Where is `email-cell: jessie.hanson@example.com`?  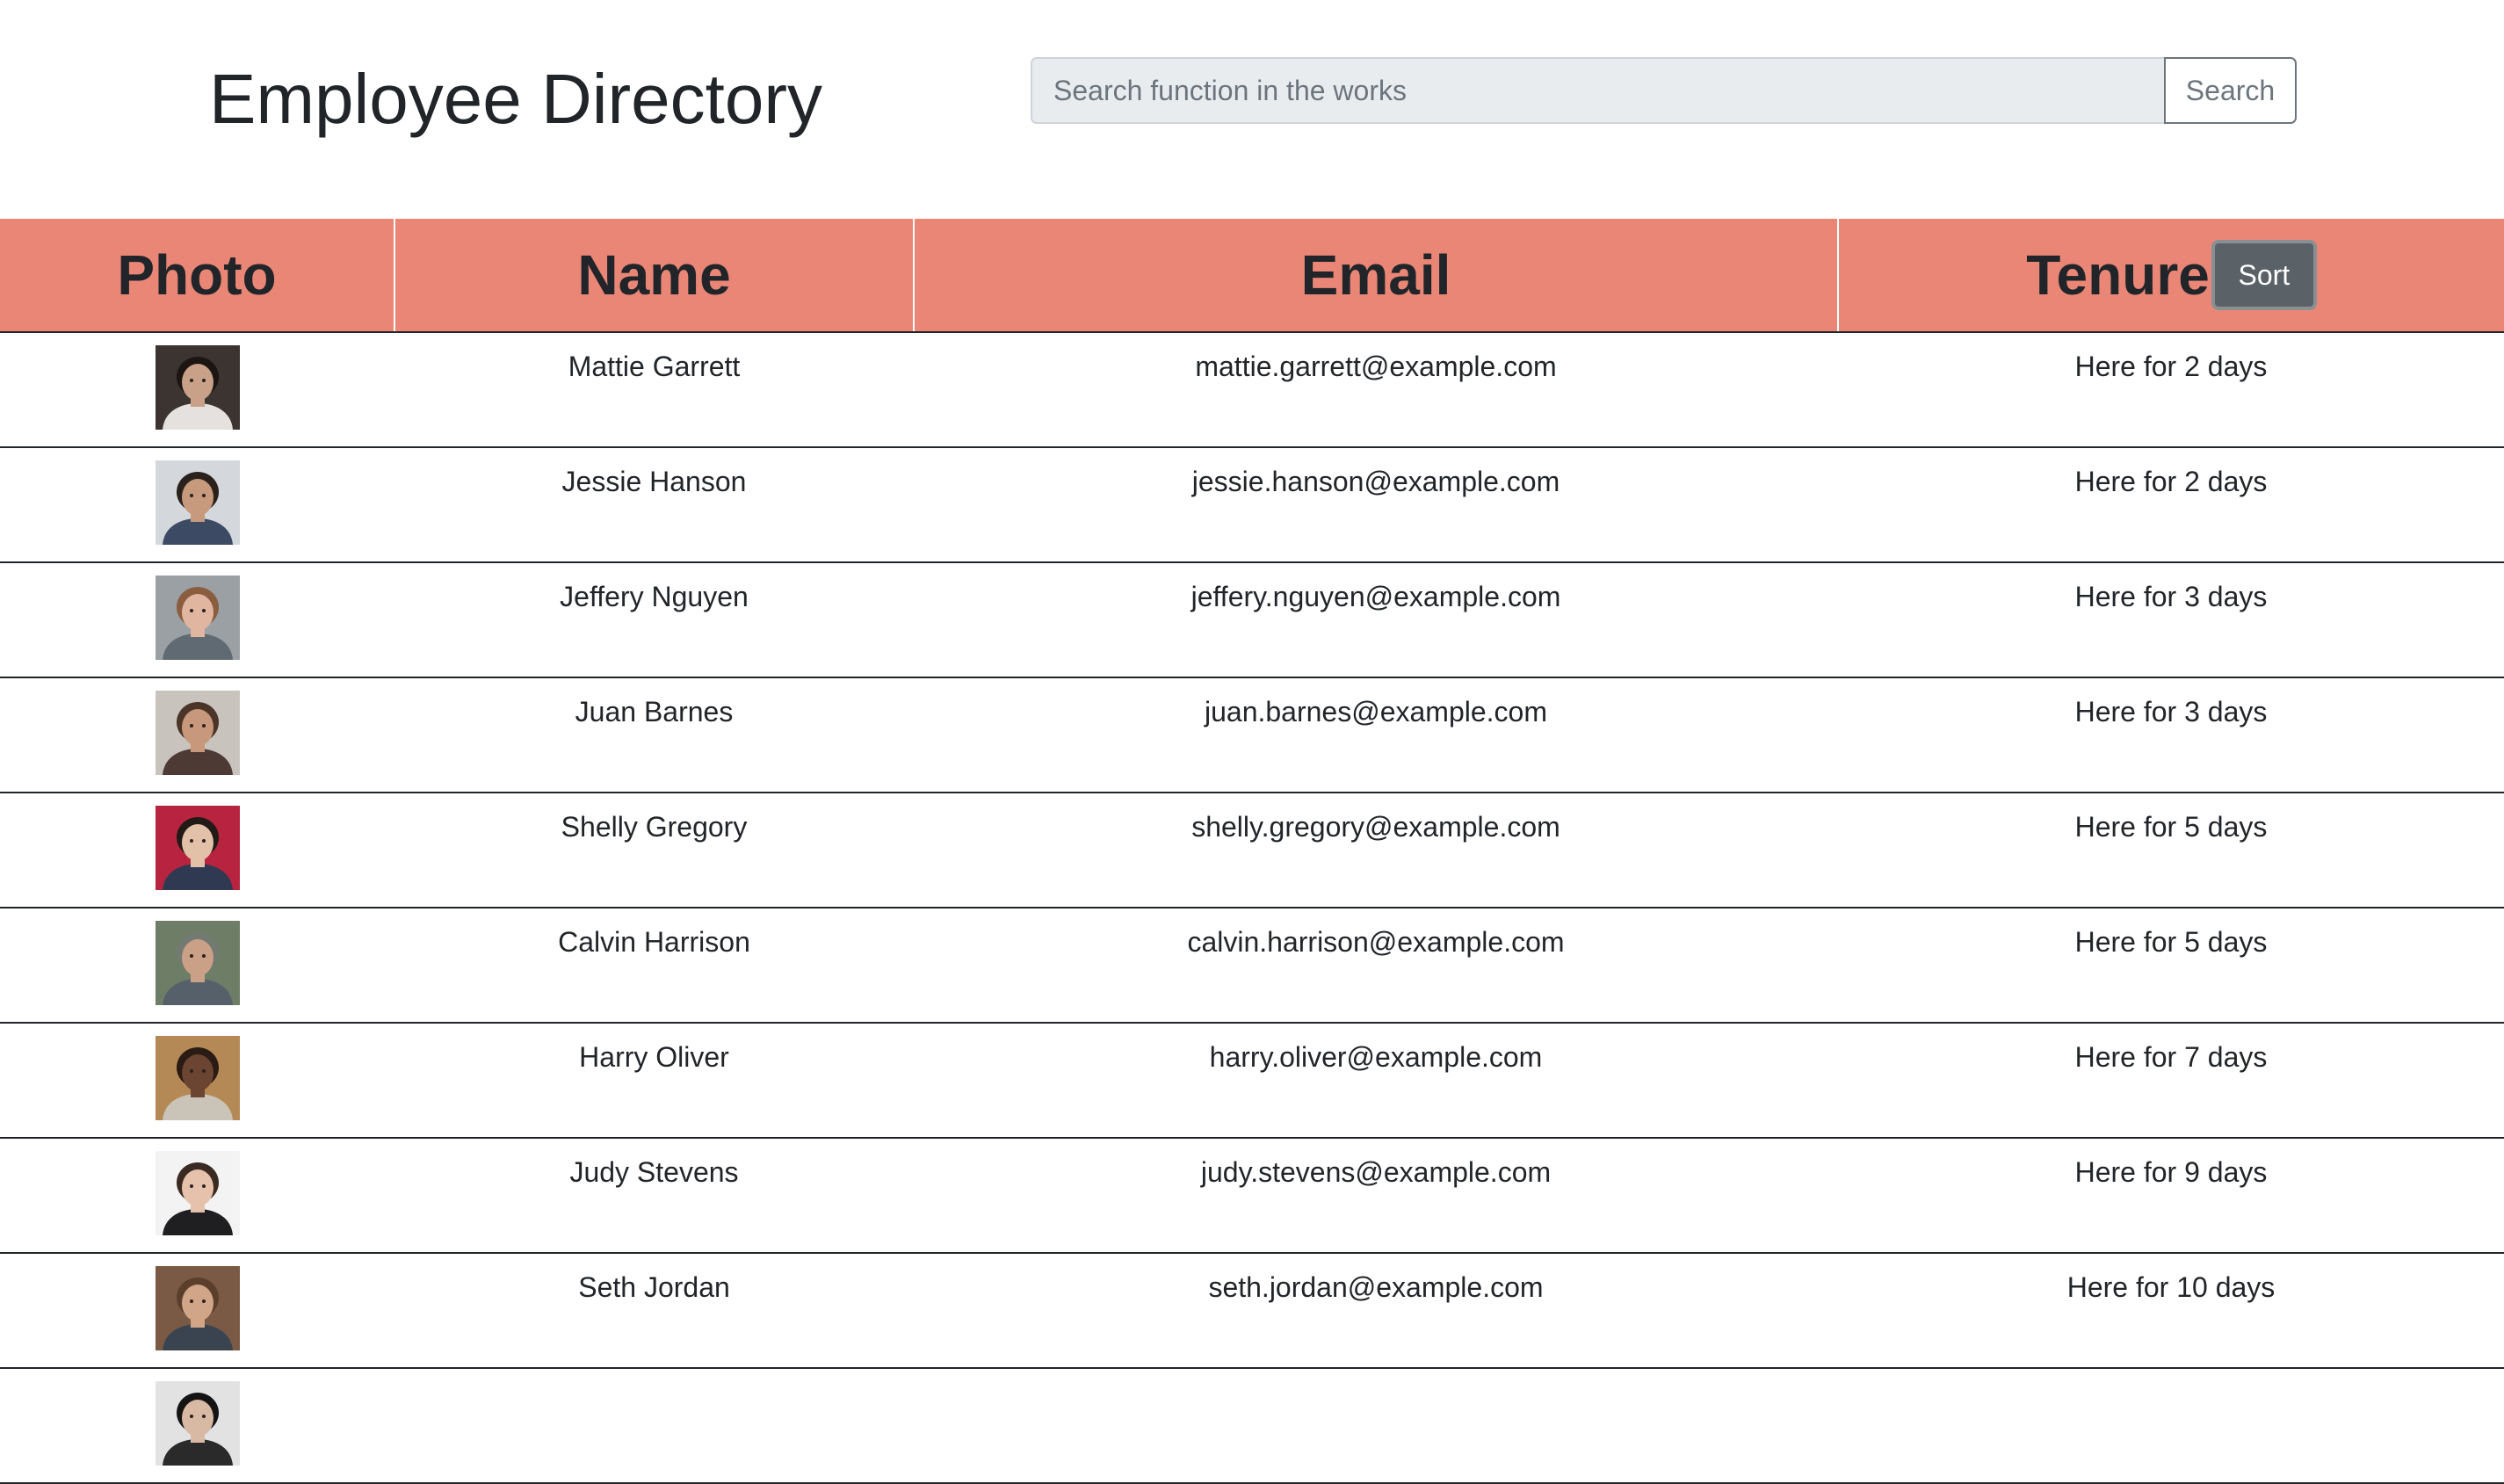
email-cell: jessie.hanson@example.com is located at coordinates (1376, 505).